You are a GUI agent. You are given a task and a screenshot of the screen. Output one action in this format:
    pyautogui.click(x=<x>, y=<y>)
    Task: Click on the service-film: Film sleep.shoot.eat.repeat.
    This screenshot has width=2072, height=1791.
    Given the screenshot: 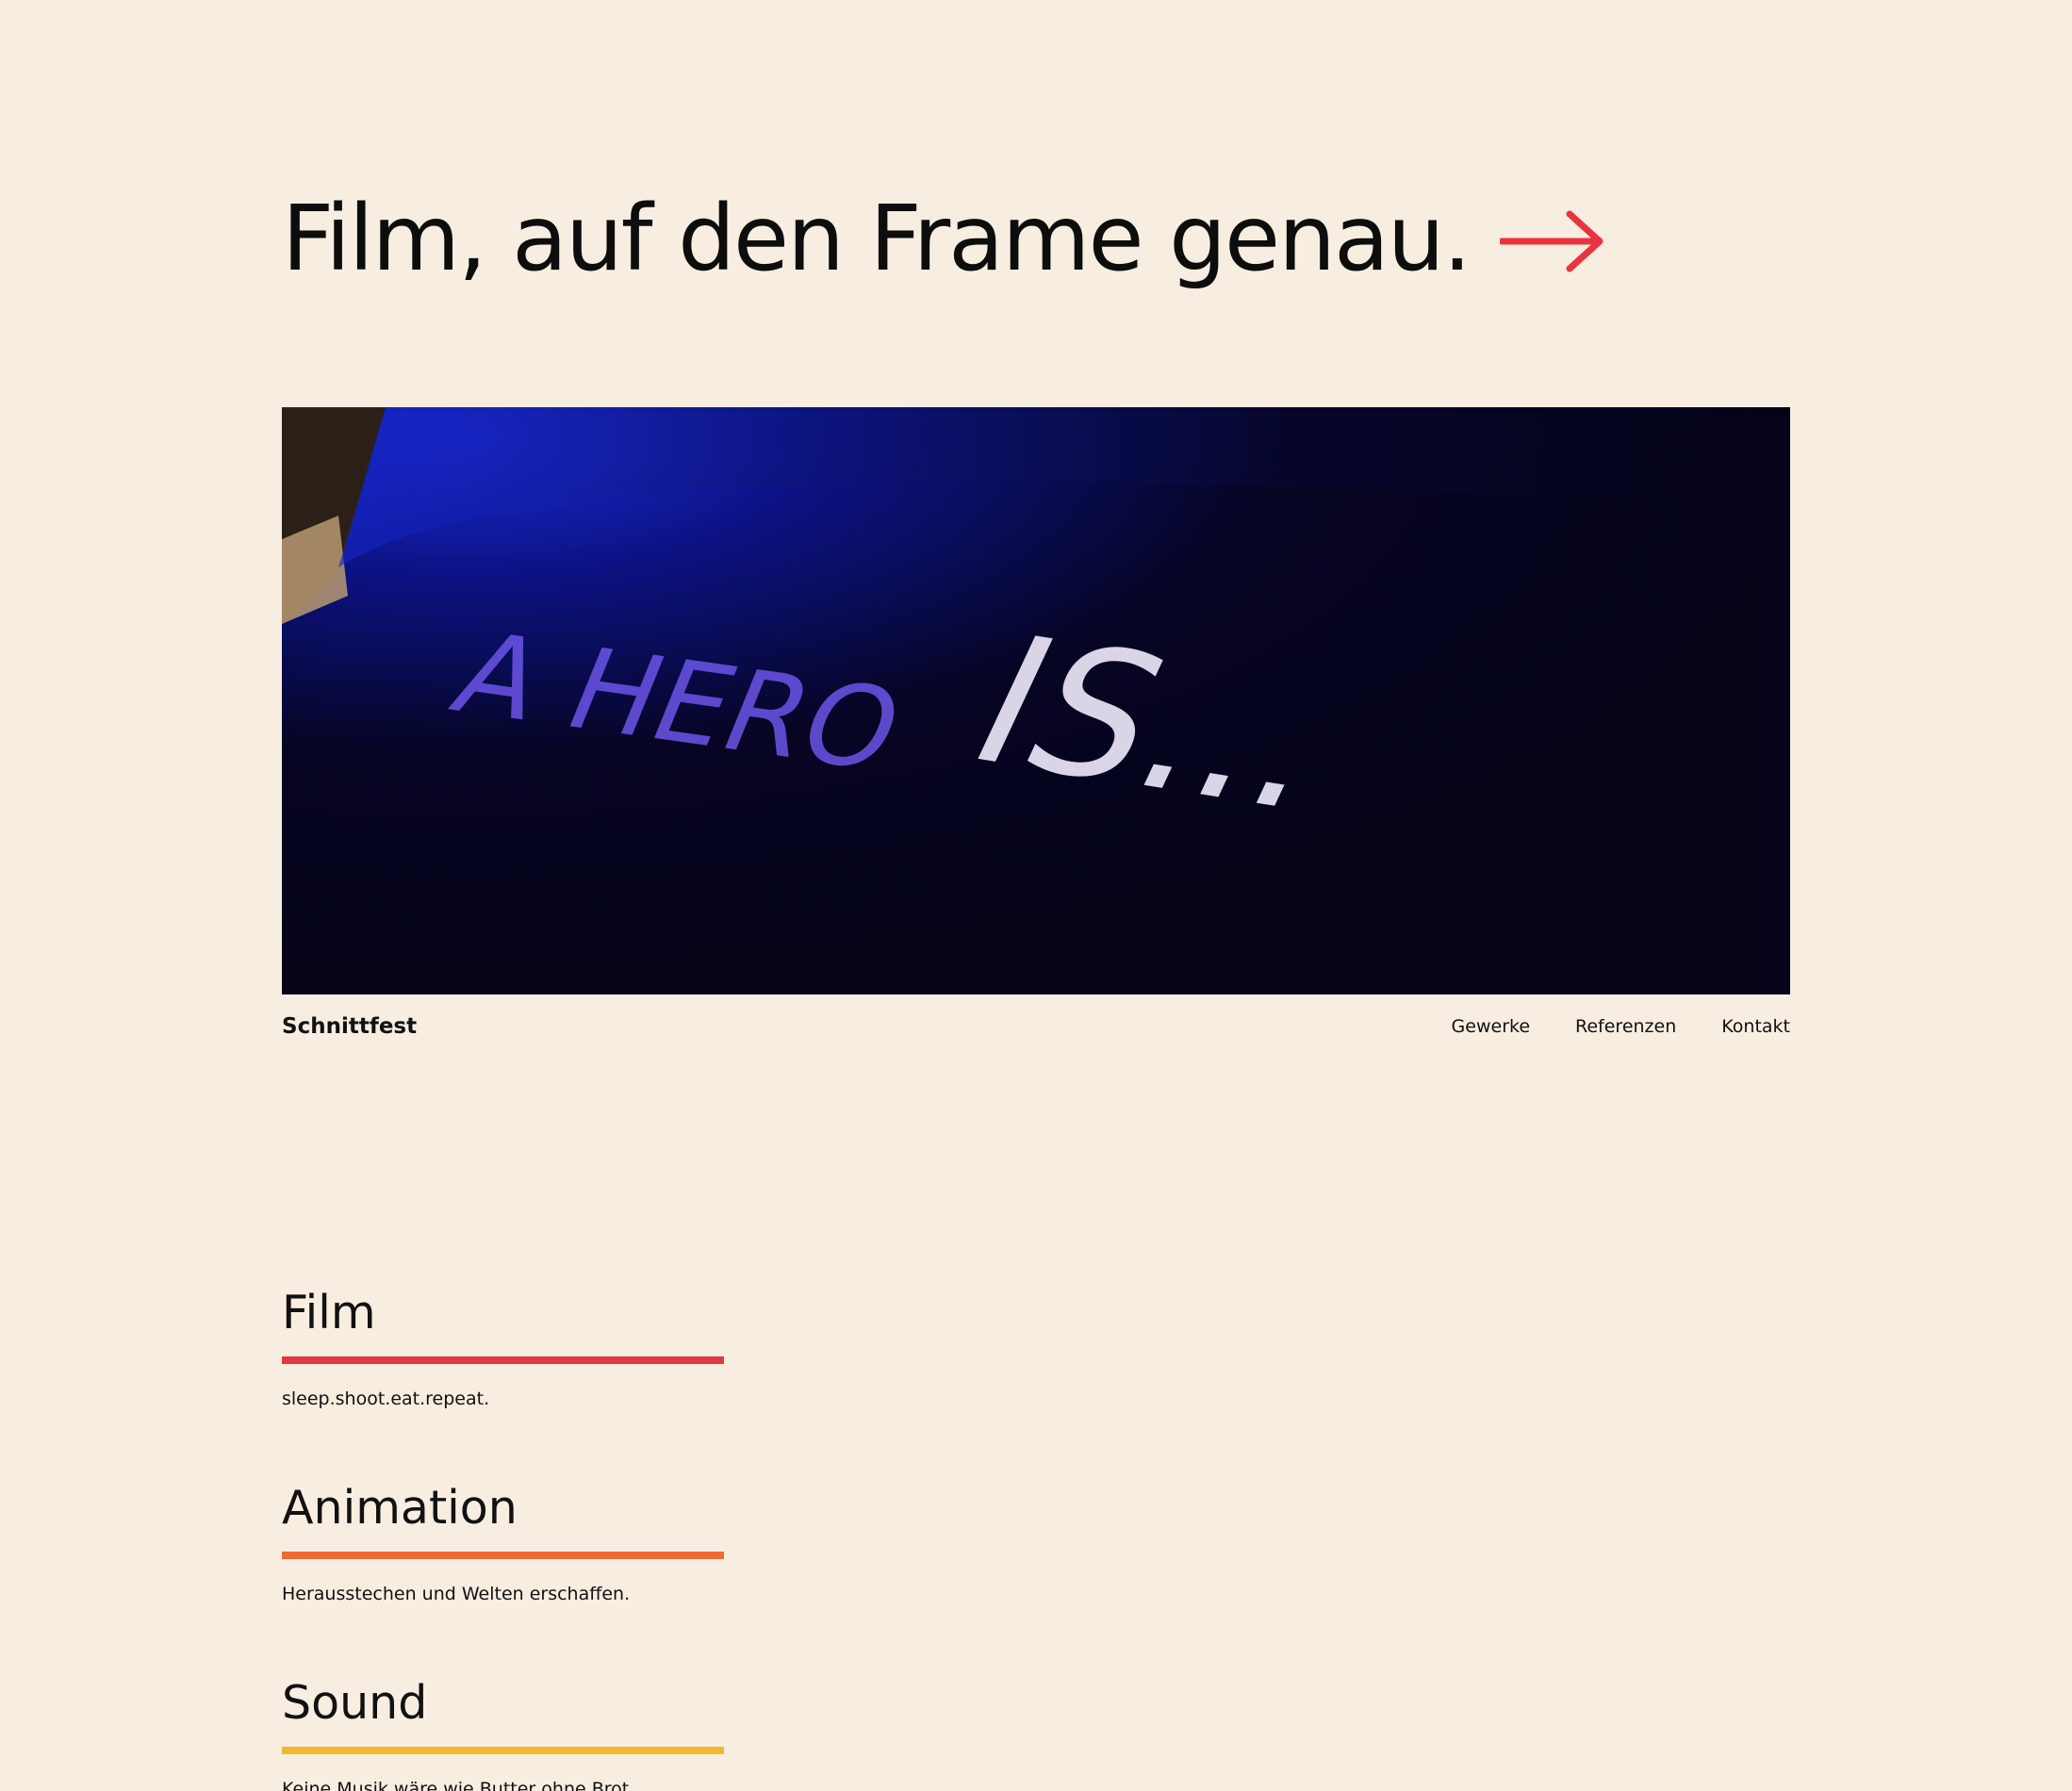 What is the action you would take?
    pyautogui.click(x=503, y=1349)
    